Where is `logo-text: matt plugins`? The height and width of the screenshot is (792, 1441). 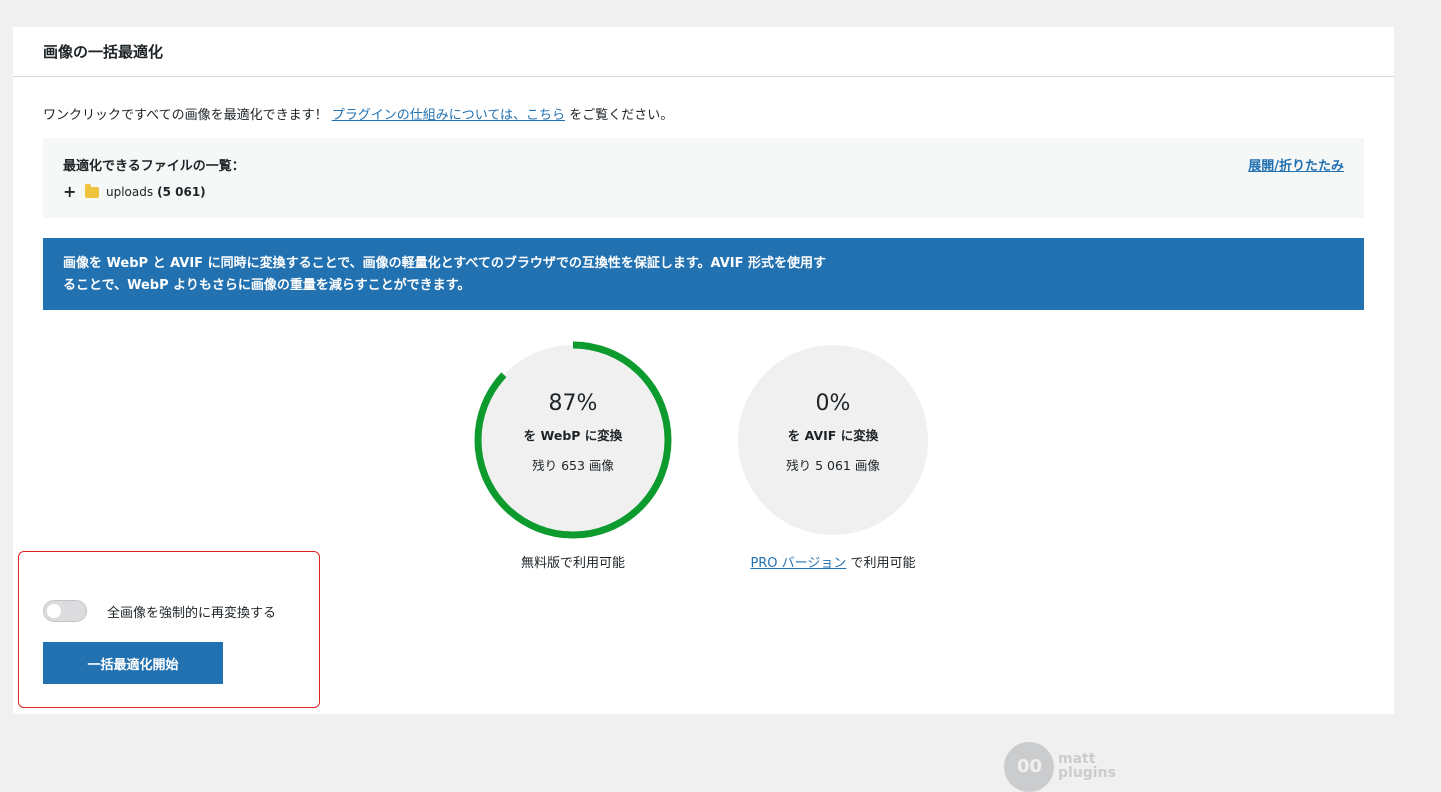 logo-text: matt plugins is located at coordinates (1087, 766).